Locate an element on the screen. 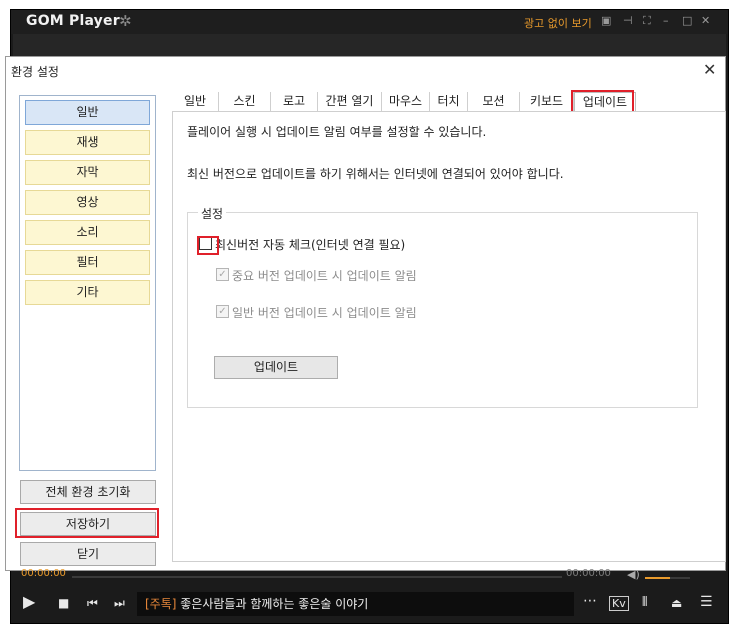 Image resolution: width=739 pixels, height=632 pixels. tab-motion: 모션 is located at coordinates (494, 102).